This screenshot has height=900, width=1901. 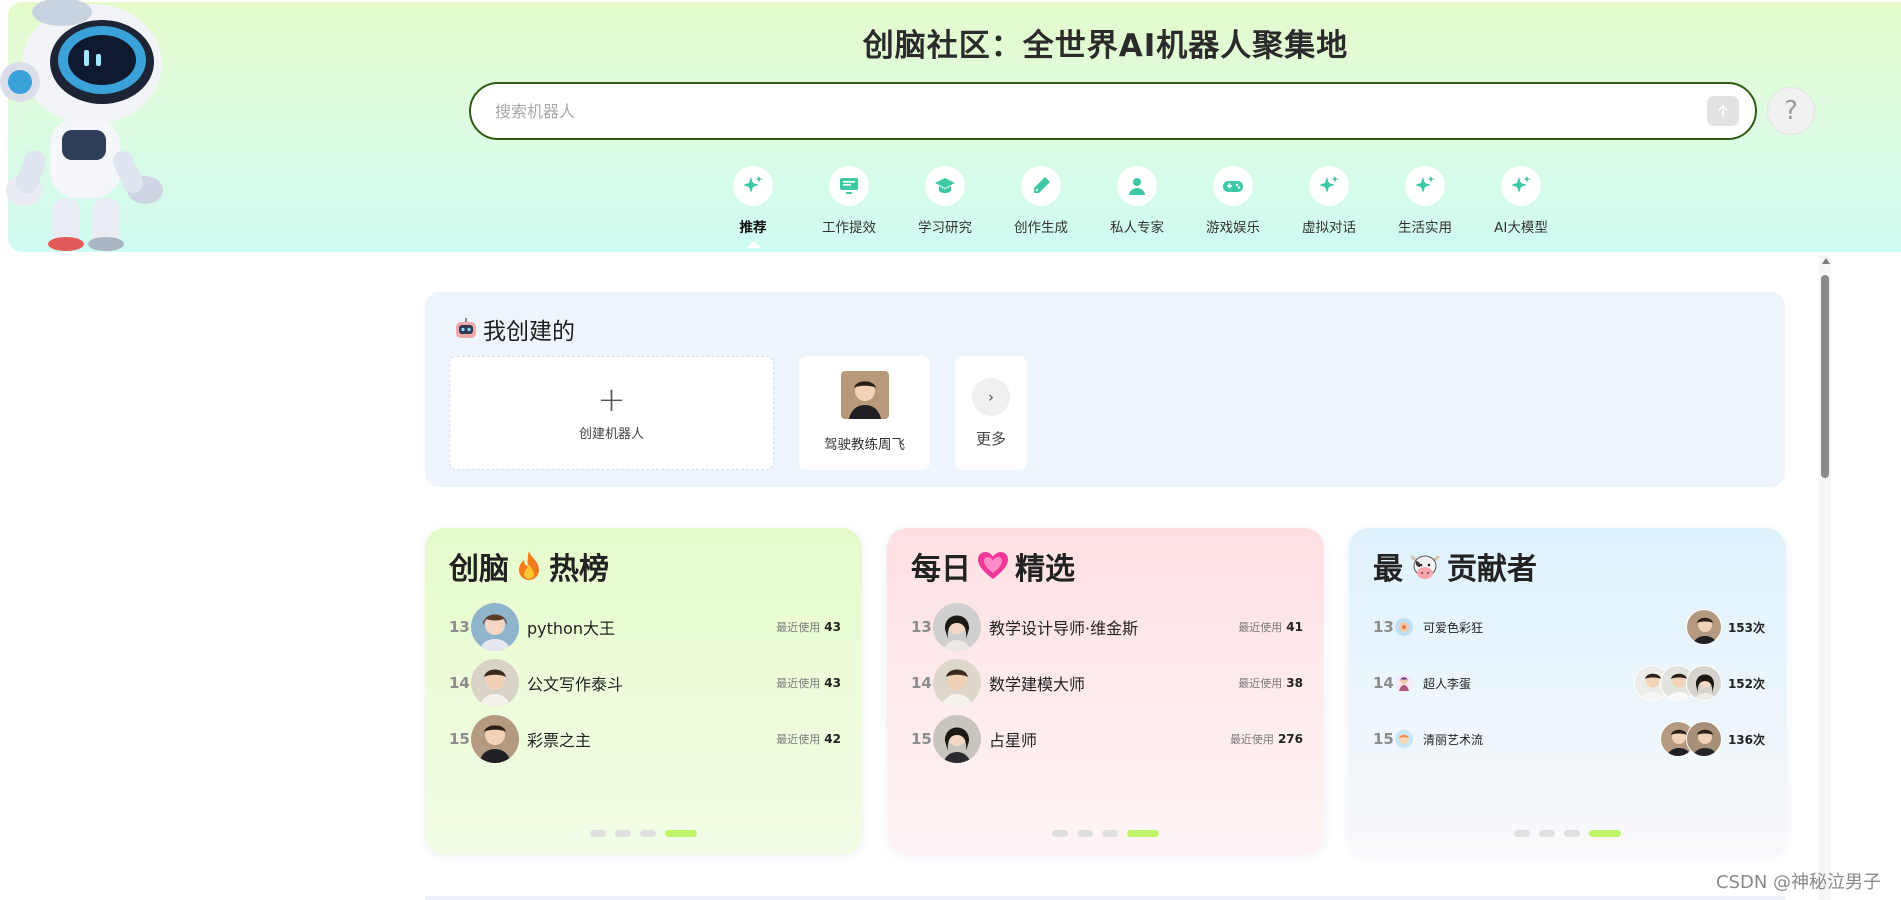 What do you see at coordinates (1233, 186) in the screenshot?
I see `gamepad-icon` at bounding box center [1233, 186].